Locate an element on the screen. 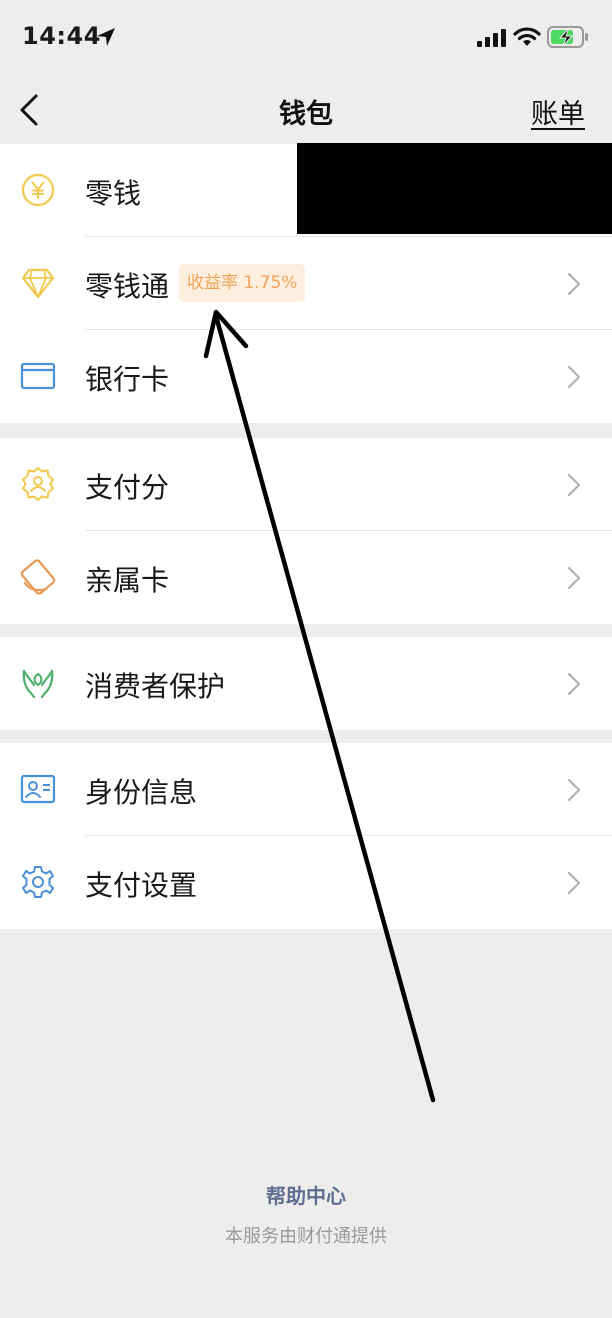  status-bar: 14:44 is located at coordinates (306, 38).